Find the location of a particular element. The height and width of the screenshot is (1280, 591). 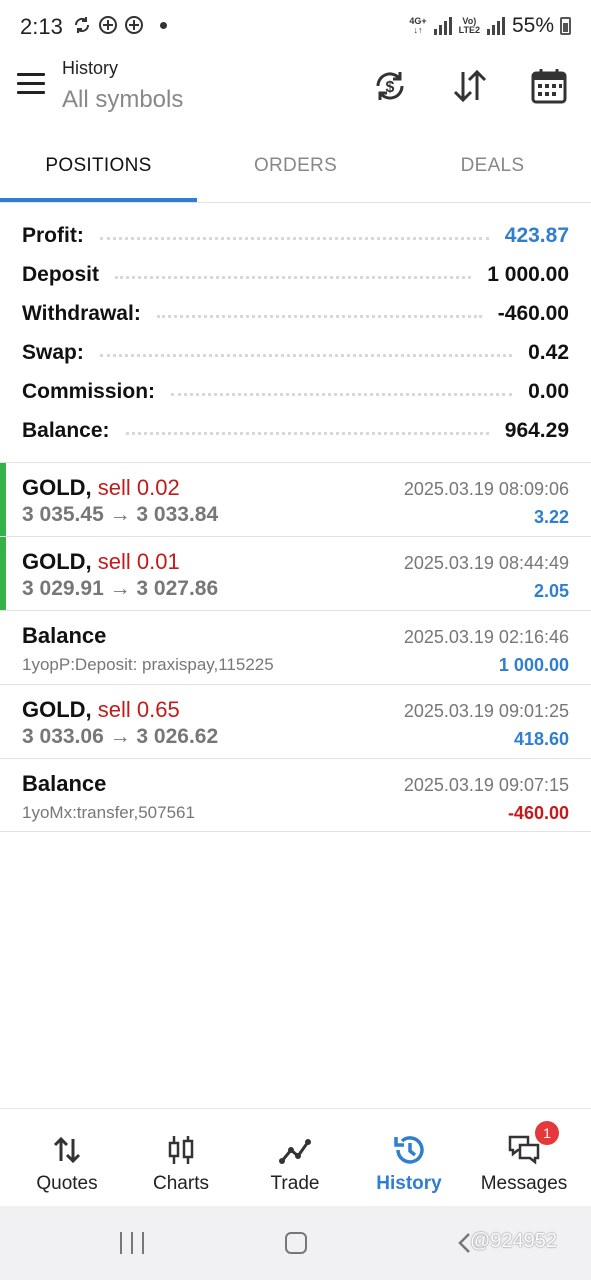

divider is located at coordinates (295, 202).